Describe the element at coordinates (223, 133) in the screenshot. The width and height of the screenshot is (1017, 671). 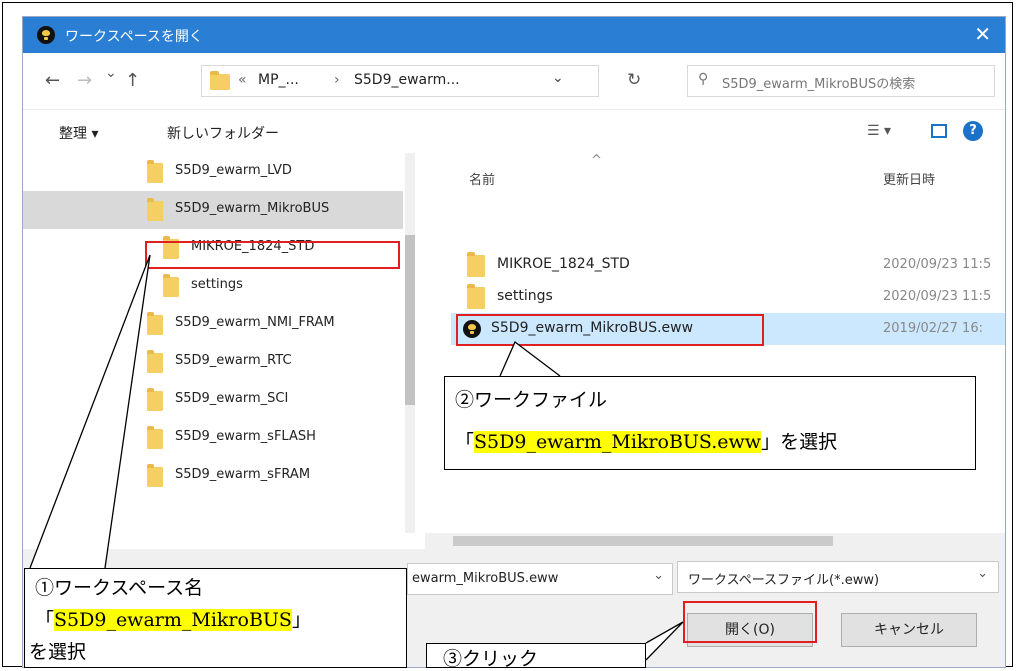
I see `new-folder-button: 新しいフォルダー` at that location.